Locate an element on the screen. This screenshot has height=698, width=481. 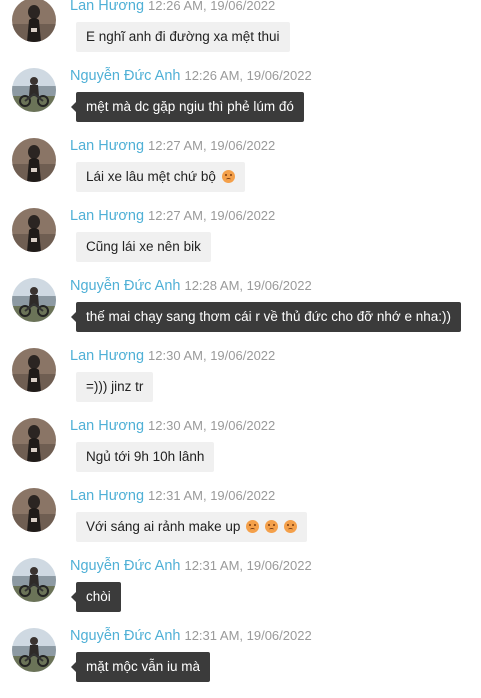
message-bubble: chòi is located at coordinates (96, 597).